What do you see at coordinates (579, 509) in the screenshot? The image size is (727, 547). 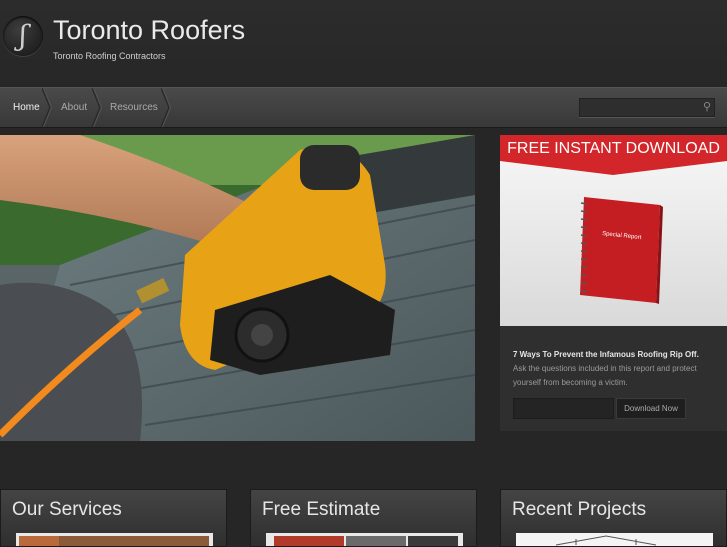 I see `panel-title: Recent Projects` at bounding box center [579, 509].